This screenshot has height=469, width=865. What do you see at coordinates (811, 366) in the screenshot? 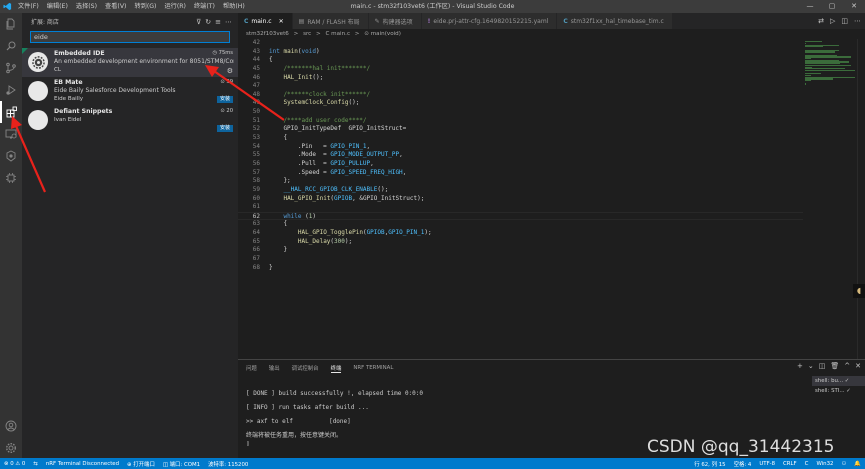
I see `terminal-dropdown-icon: ⌄` at bounding box center [811, 366].